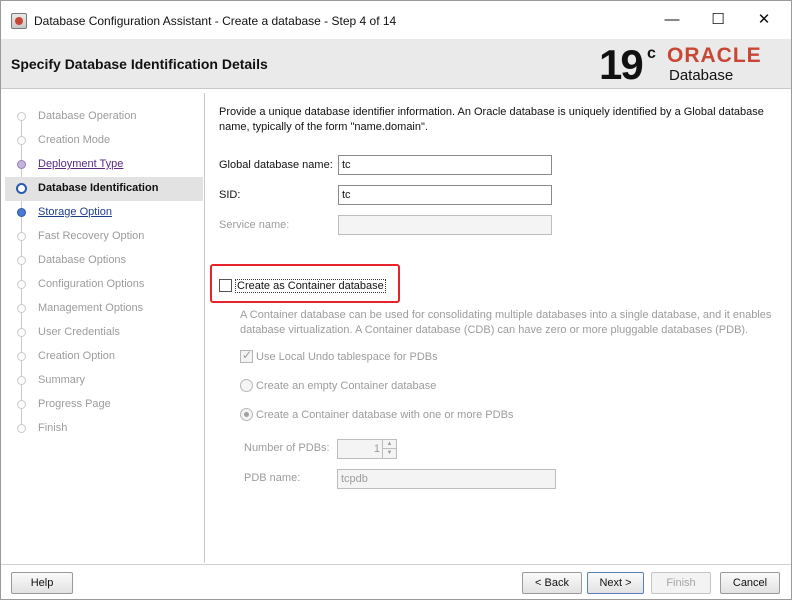 The width and height of the screenshot is (792, 600). What do you see at coordinates (82, 260) in the screenshot?
I see `step-label: Database Options` at bounding box center [82, 260].